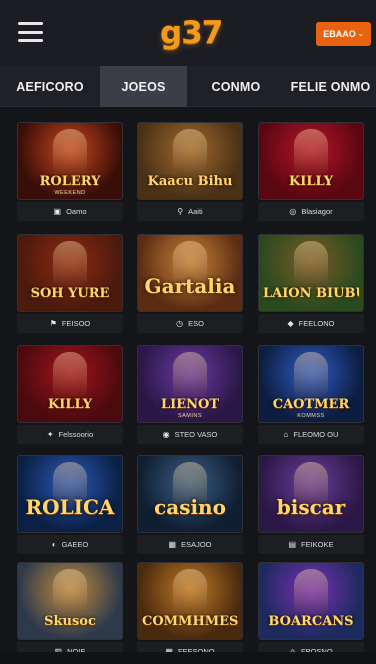  What do you see at coordinates (30, 32) in the screenshot?
I see `hamburger-menu-icon` at bounding box center [30, 32].